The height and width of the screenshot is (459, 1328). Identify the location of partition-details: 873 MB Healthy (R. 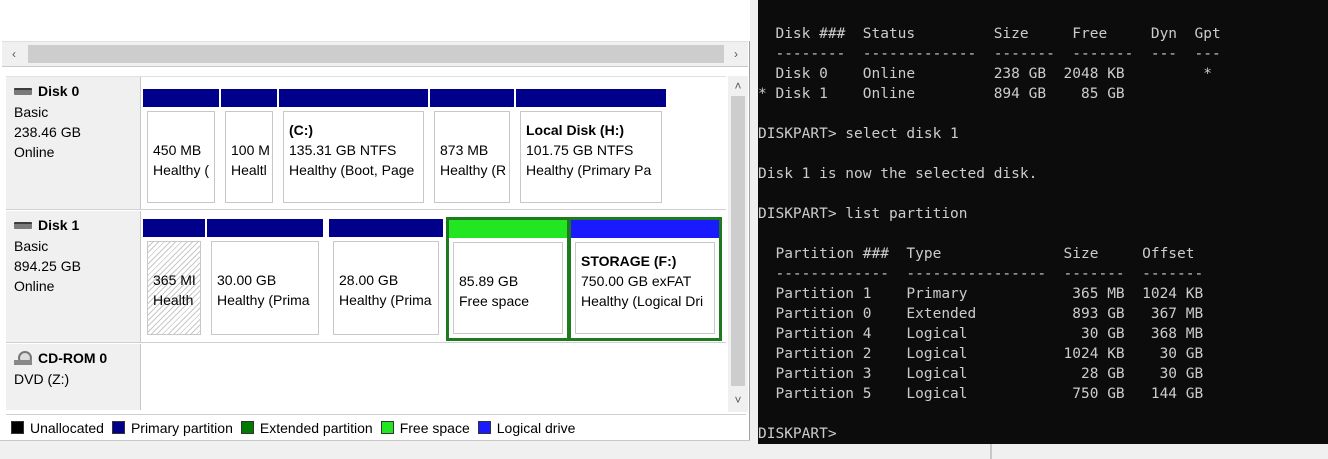
(472, 157).